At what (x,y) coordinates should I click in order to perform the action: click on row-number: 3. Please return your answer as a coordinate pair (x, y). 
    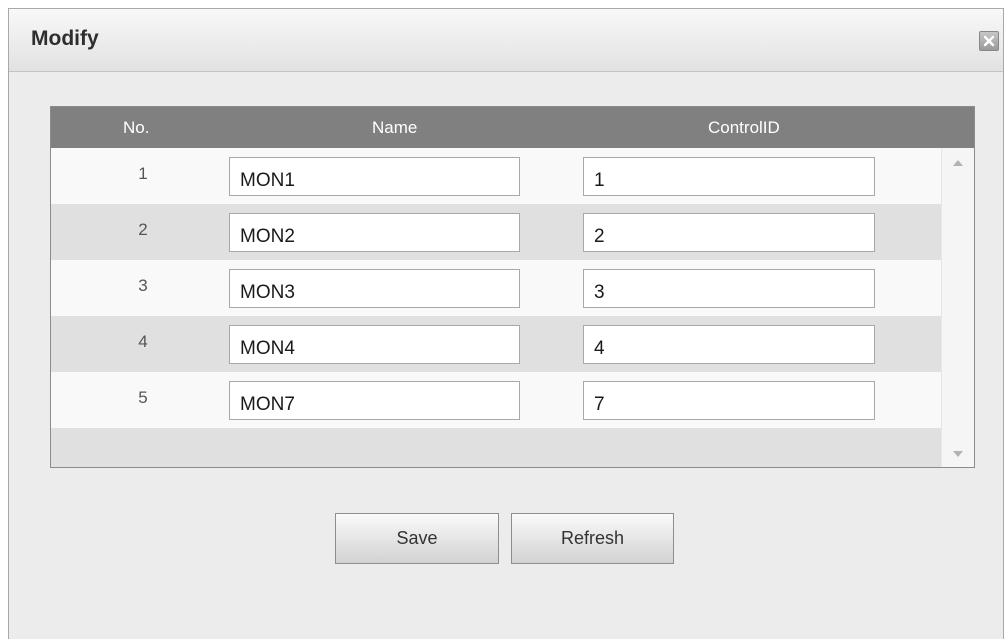
    Looking at the image, I should click on (143, 285).